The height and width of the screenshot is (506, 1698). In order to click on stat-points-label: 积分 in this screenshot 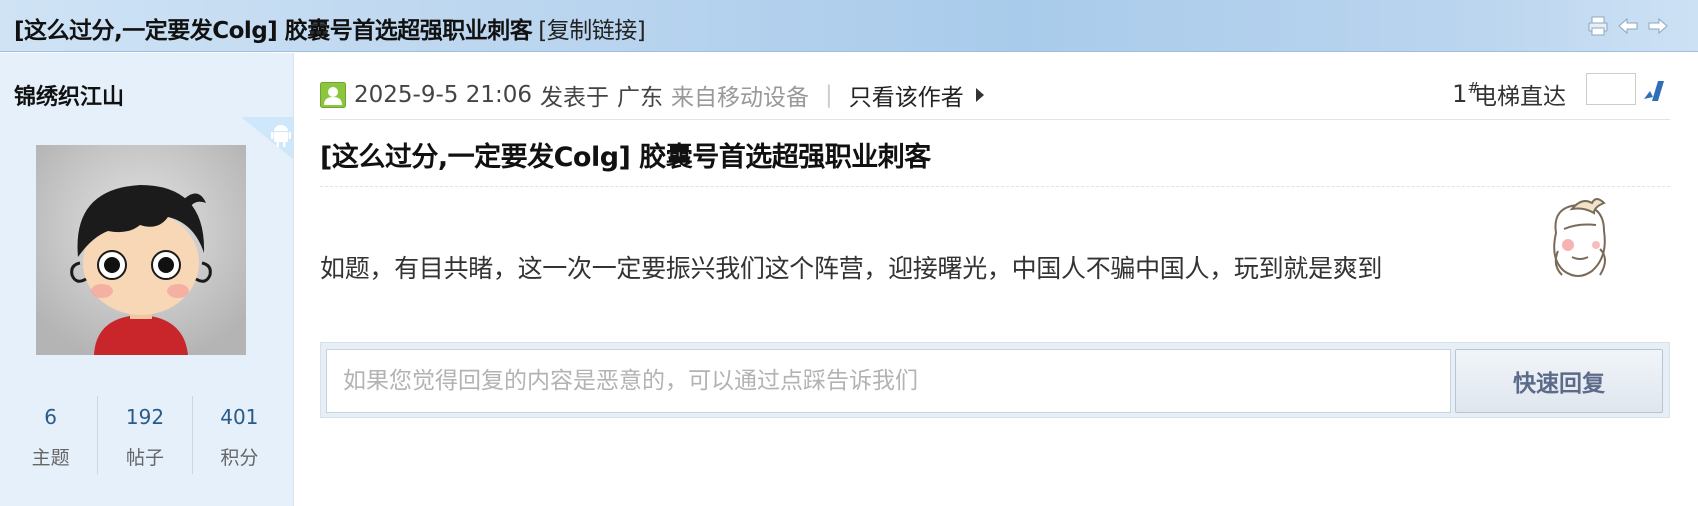, I will do `click(239, 458)`.